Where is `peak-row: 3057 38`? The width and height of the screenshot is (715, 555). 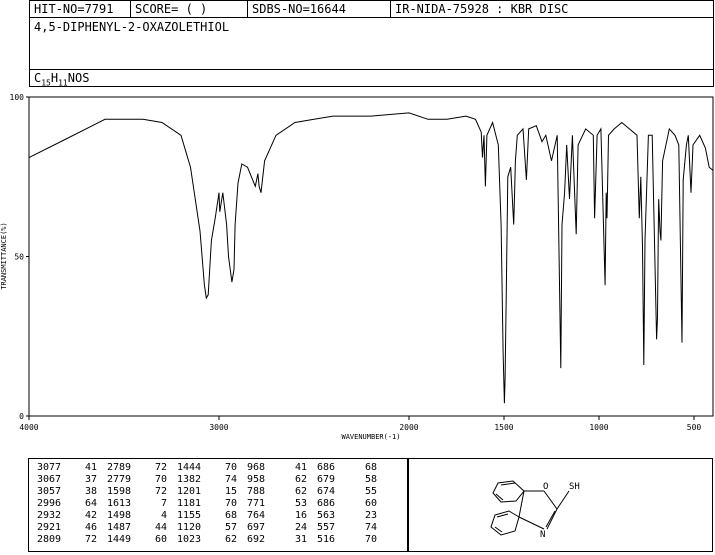 peak-row: 3057 38 is located at coordinates (72, 492).